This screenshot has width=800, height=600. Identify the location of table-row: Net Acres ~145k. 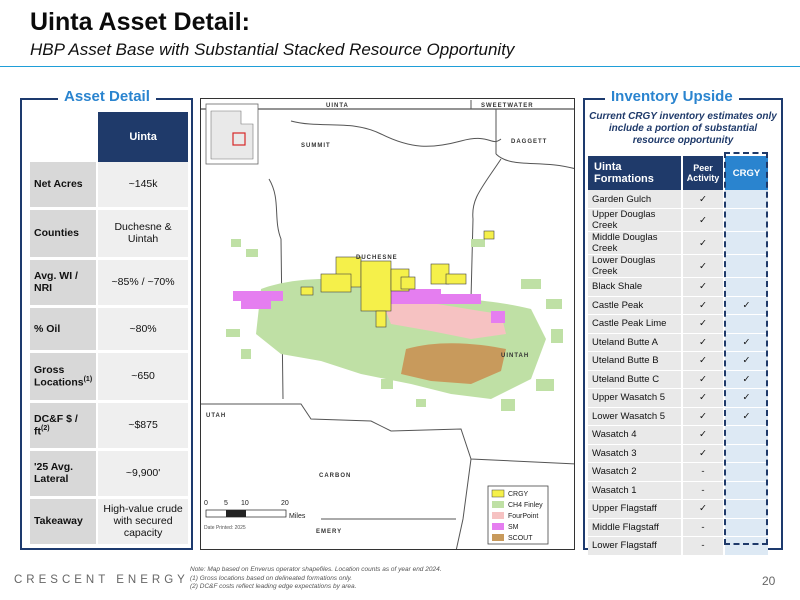
(109, 186).